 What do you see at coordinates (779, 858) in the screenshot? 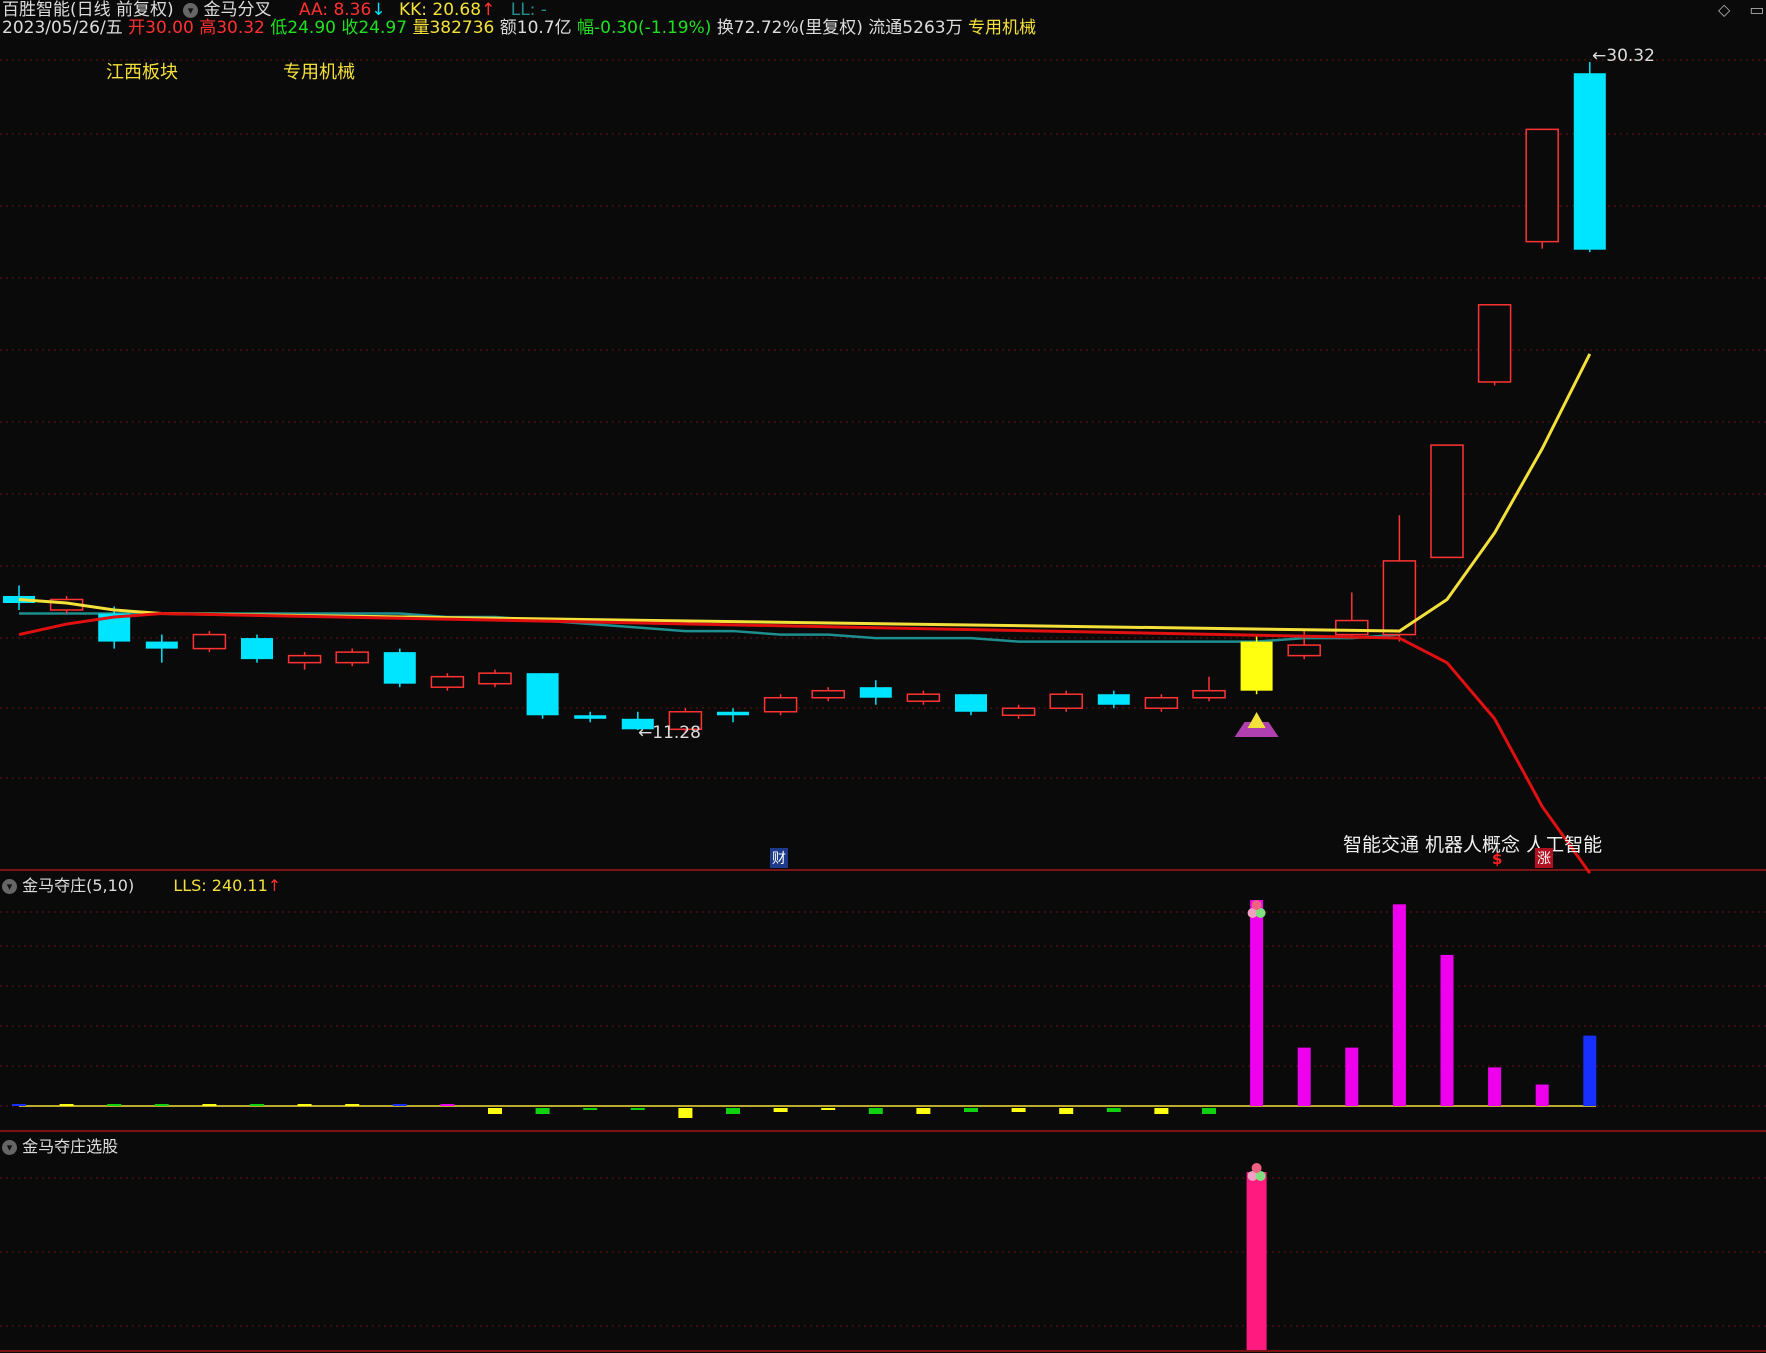
I see `finance-badge: 财` at bounding box center [779, 858].